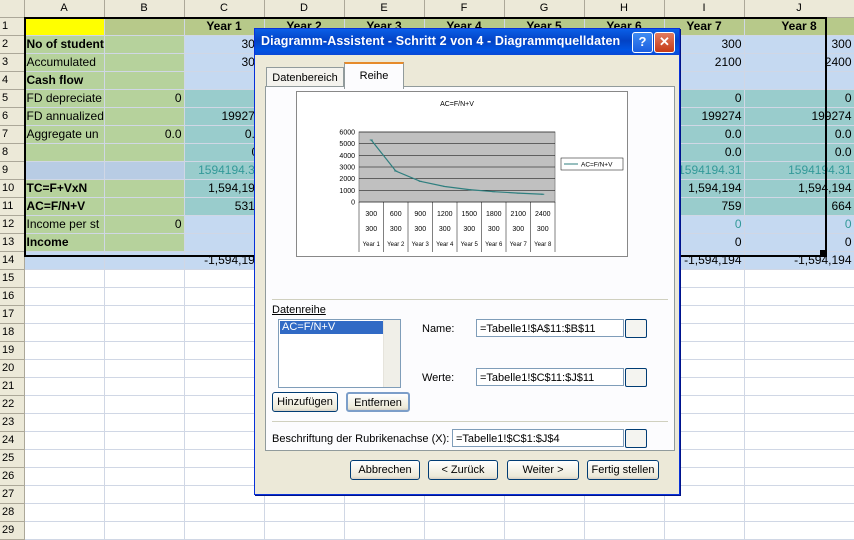 Image resolution: width=854 pixels, height=540 pixels. What do you see at coordinates (799, 530) in the screenshot?
I see `cell-j29` at bounding box center [799, 530].